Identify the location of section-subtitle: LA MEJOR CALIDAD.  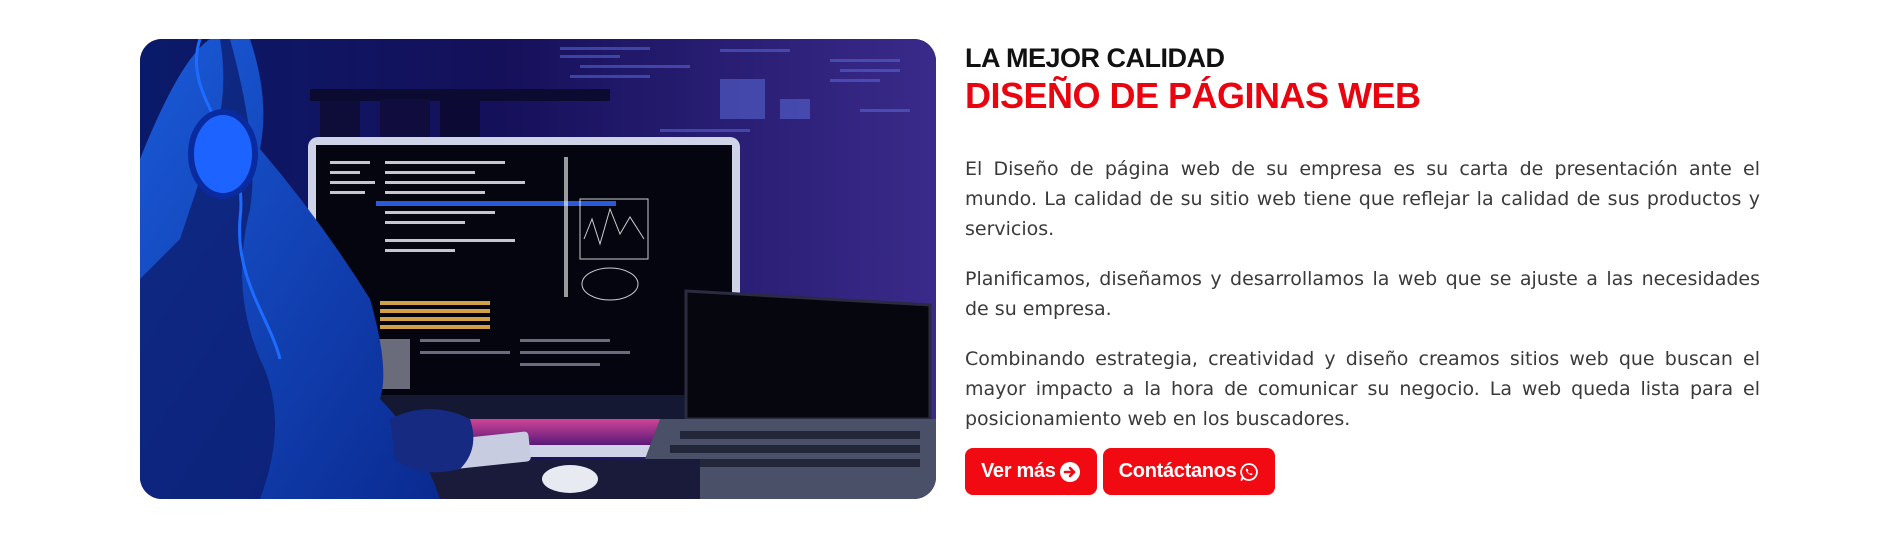
(1095, 58).